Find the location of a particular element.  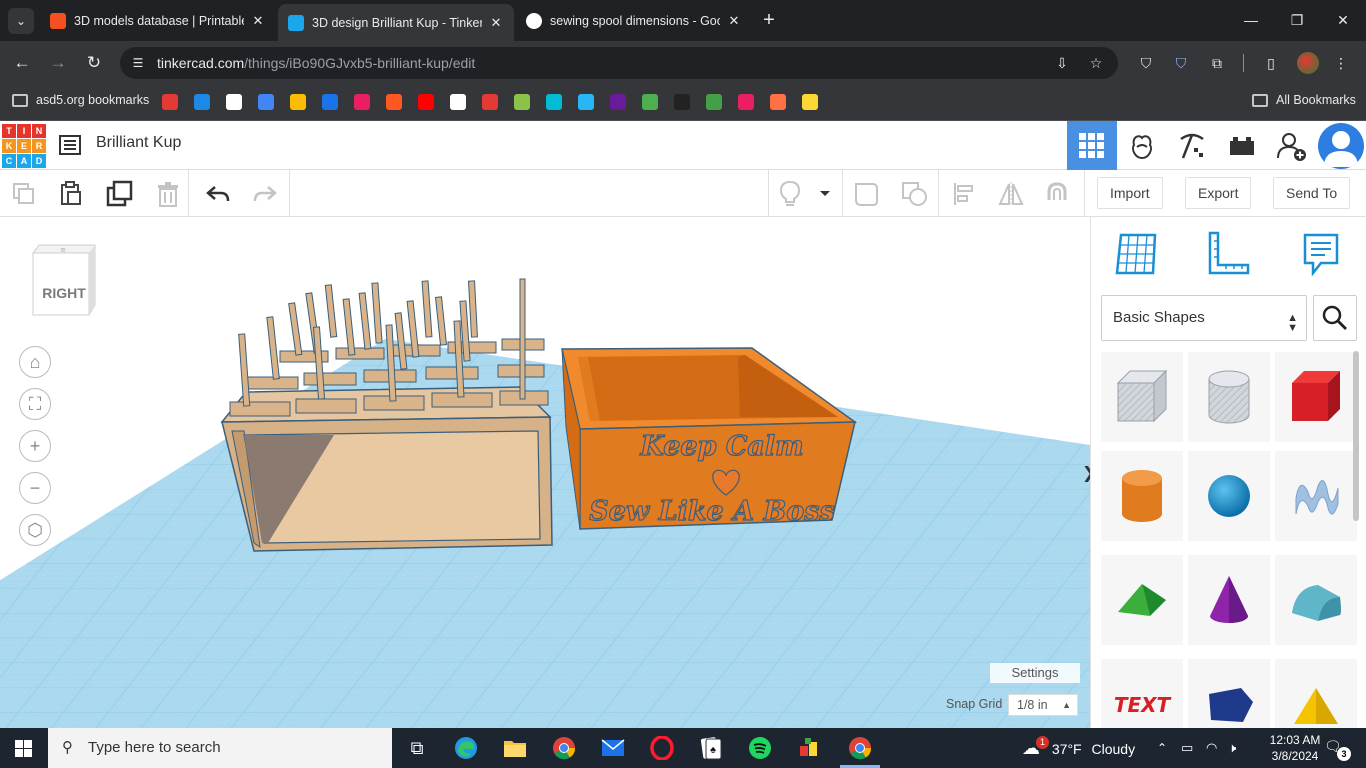

design-text-keep-calm: Keep Calm is located at coordinates (722, 446).